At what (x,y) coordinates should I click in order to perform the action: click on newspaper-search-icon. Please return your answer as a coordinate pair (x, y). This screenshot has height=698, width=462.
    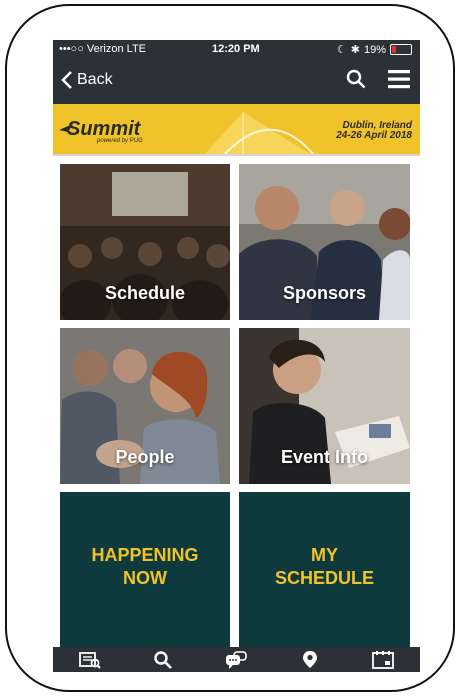
    Looking at the image, I should click on (90, 660).